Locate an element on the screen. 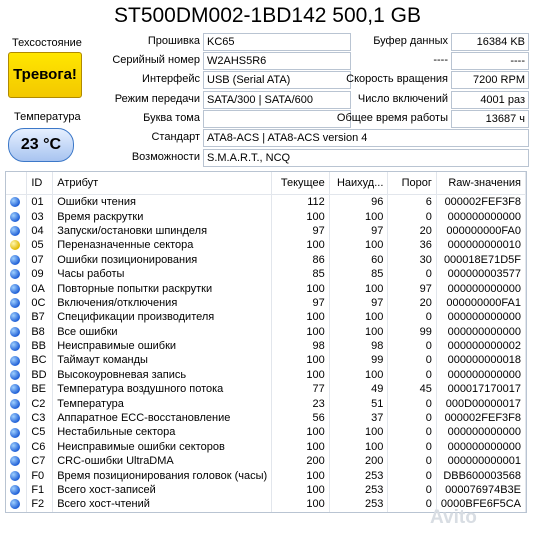 The width and height of the screenshot is (535, 540). serial-label: Серийный номер is located at coordinates (156, 60).